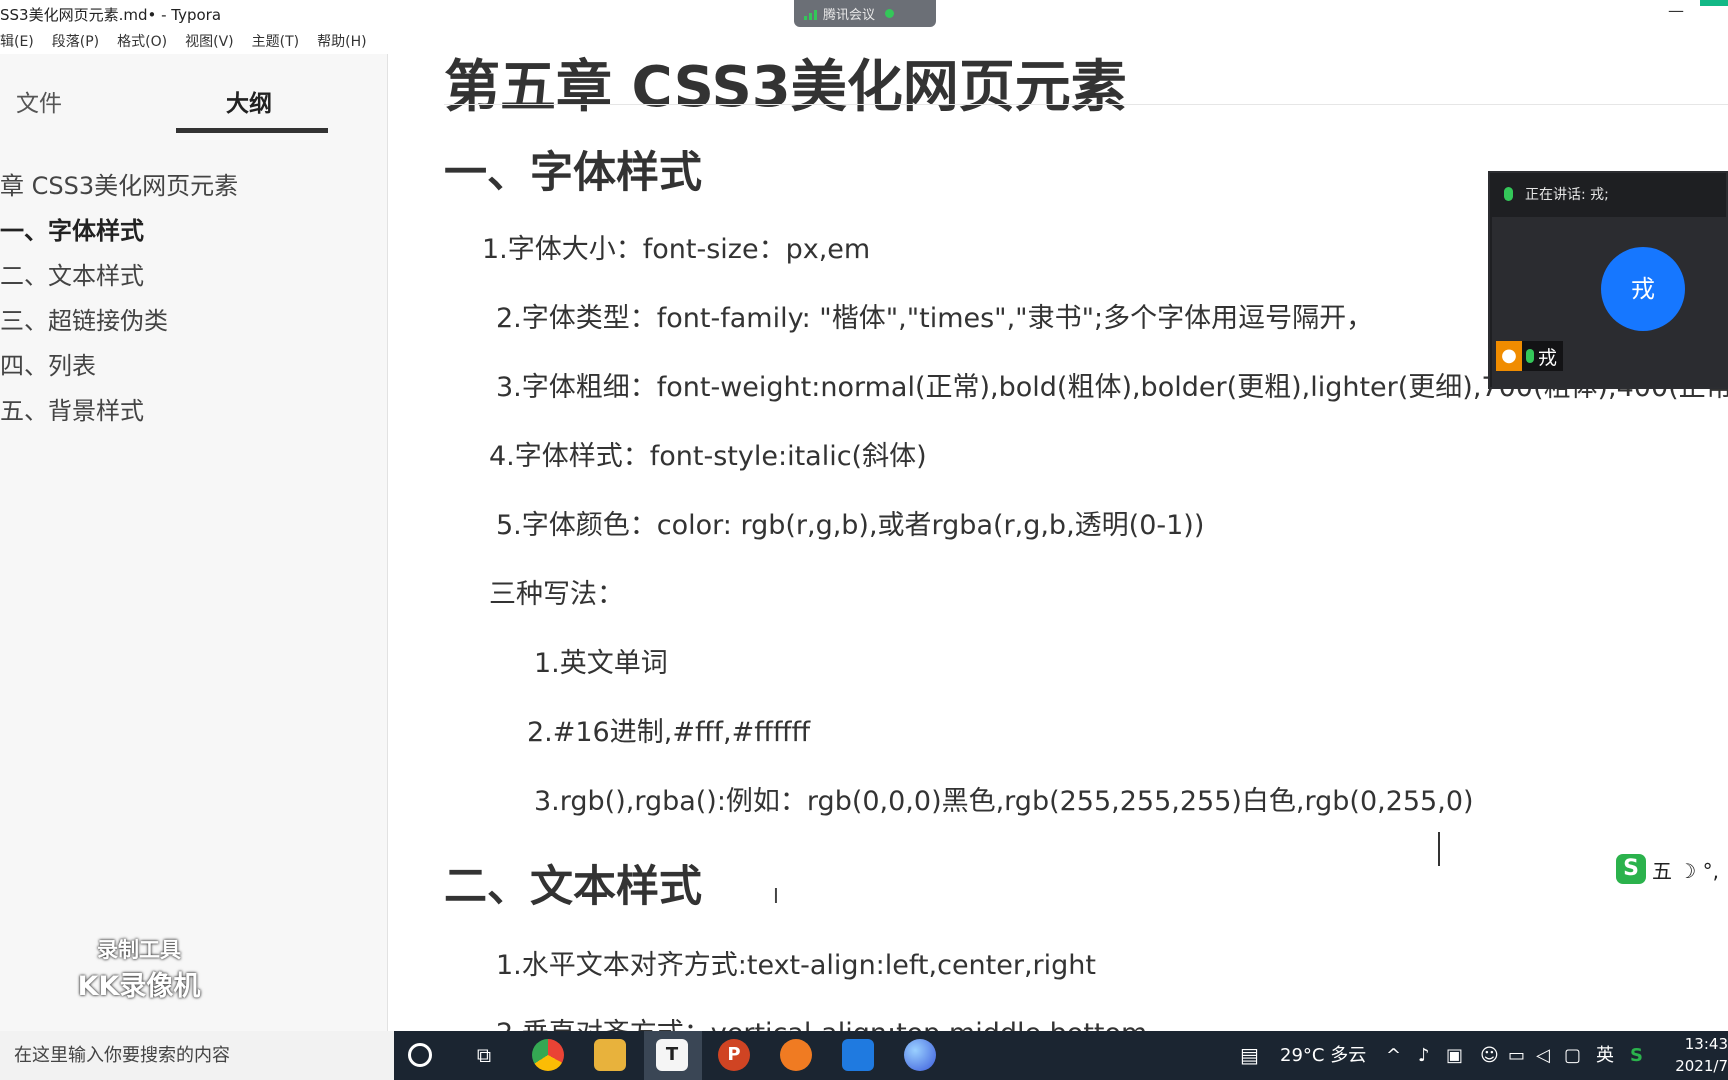  I want to click on battery-icon: ▭, so click(1516, 1055).